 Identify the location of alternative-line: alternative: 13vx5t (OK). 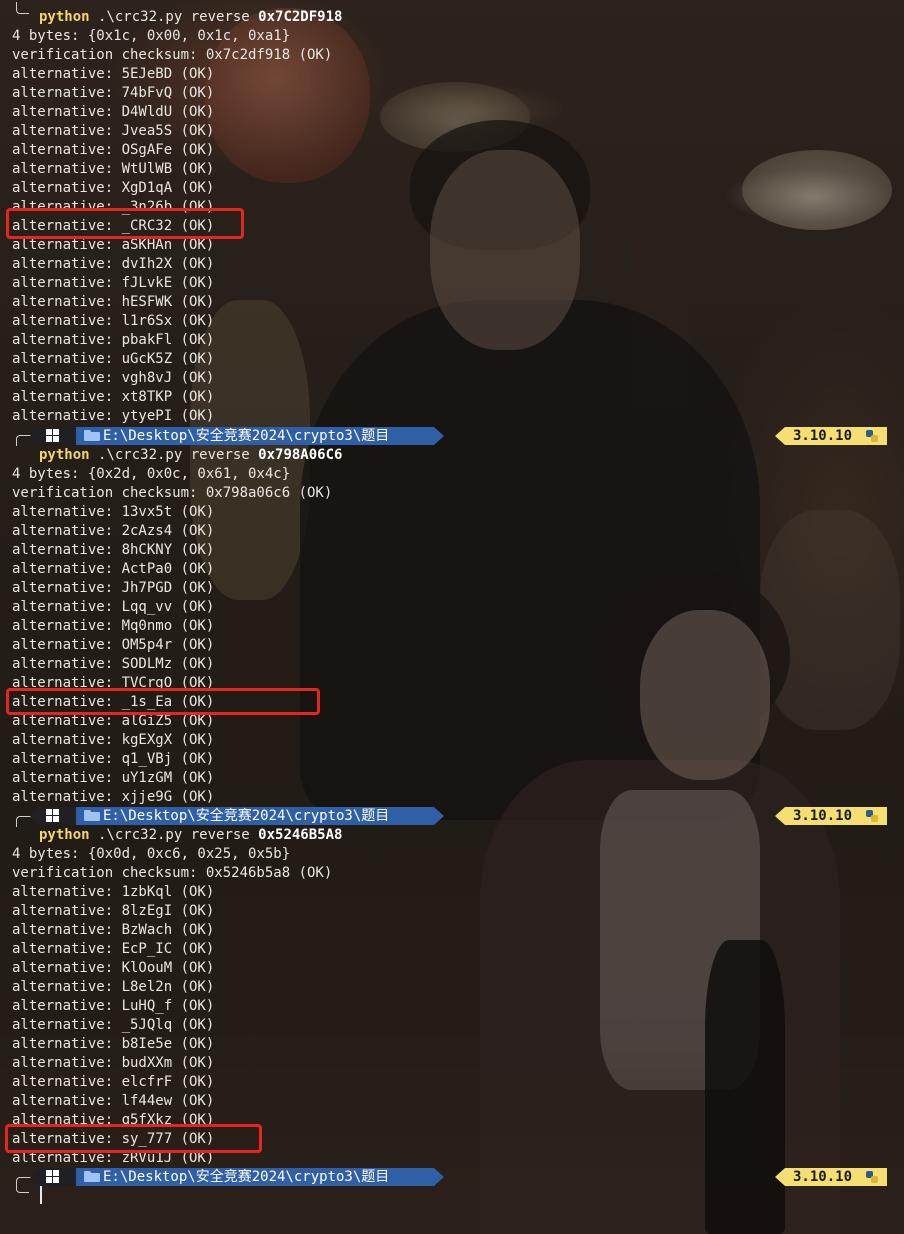
(113, 512).